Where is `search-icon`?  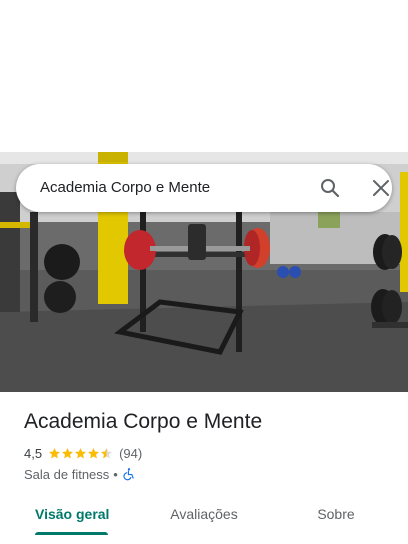
search-icon is located at coordinates (330, 188).